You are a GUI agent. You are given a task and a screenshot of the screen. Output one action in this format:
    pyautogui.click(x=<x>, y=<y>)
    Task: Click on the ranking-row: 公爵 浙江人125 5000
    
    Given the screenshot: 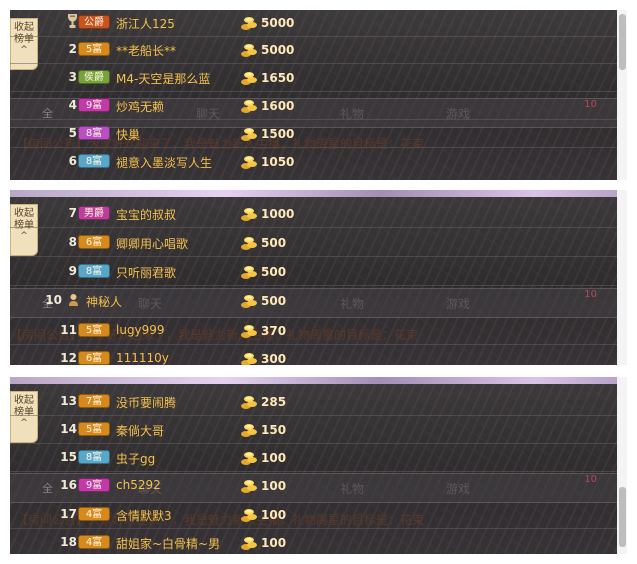 What is the action you would take?
    pyautogui.click(x=313, y=23)
    